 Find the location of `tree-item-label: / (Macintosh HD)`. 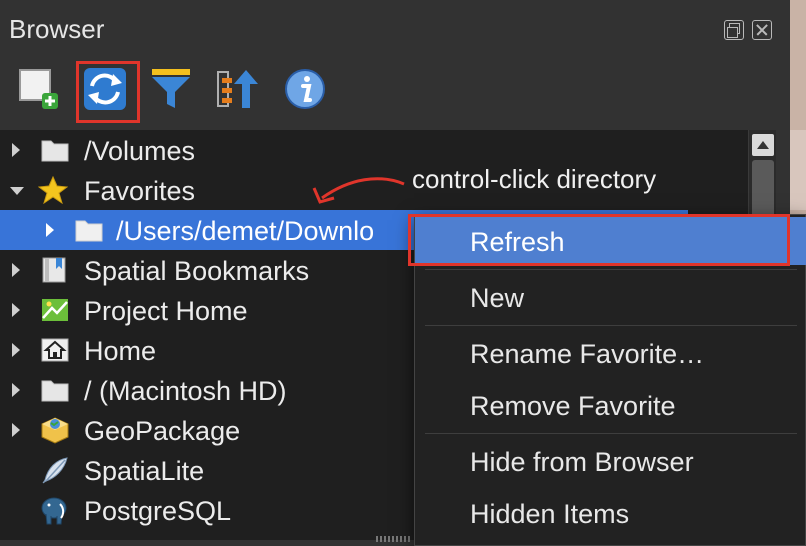

tree-item-label: / (Macintosh HD) is located at coordinates (185, 391).